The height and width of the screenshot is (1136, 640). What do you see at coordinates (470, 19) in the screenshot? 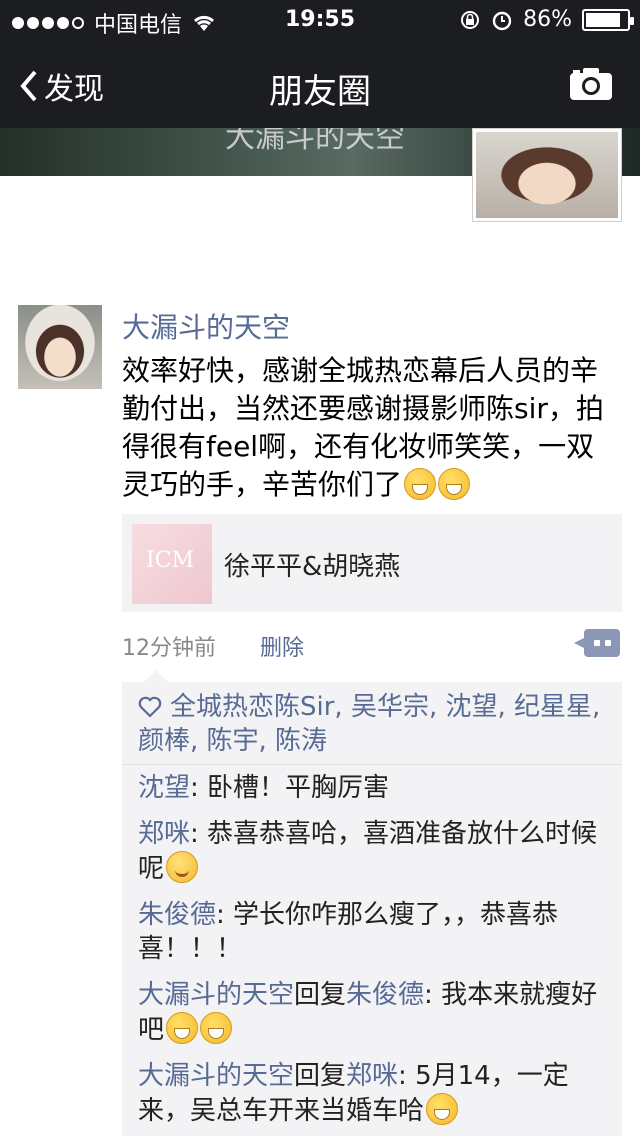
I see `rotation-lock-icon` at bounding box center [470, 19].